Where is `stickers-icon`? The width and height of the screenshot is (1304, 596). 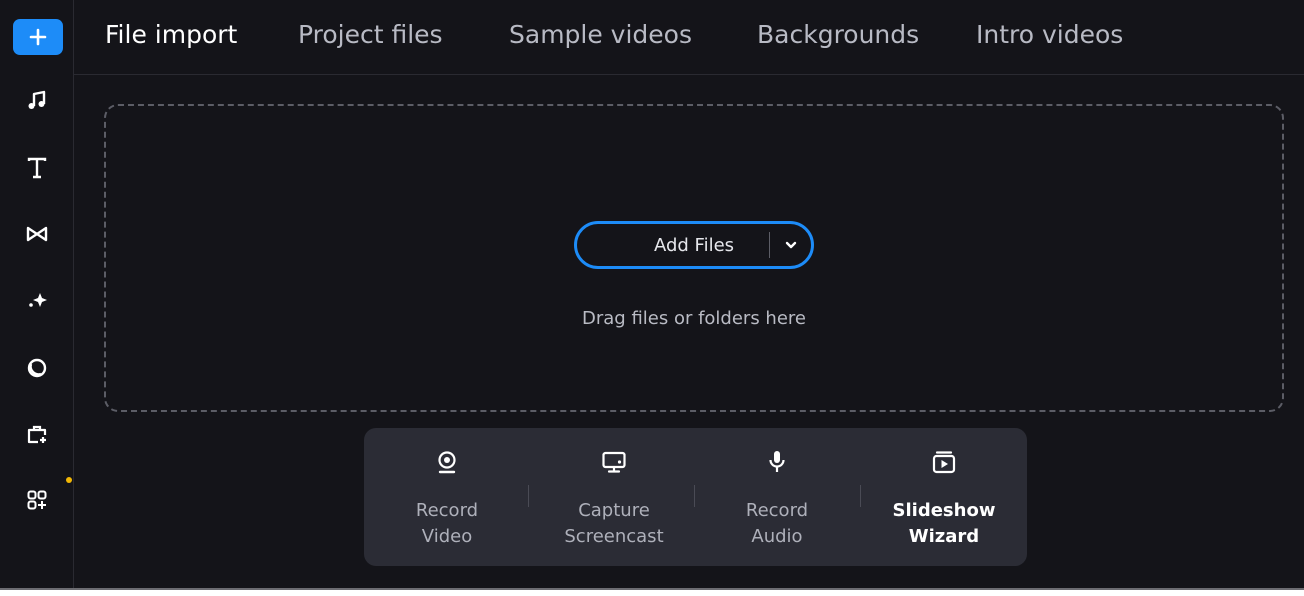 stickers-icon is located at coordinates (37, 434).